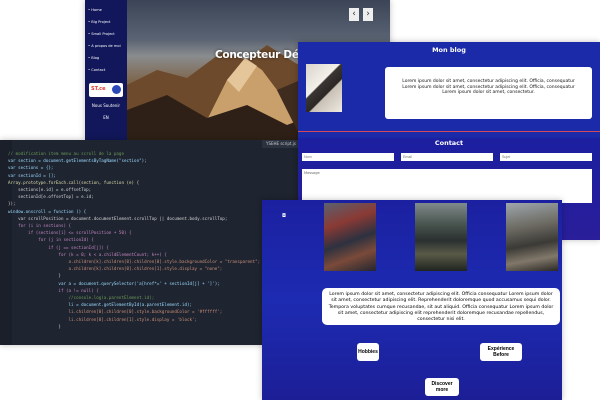 Image resolution: width=600 pixels, height=400 pixels. I want to click on small-square-icon: ◘, so click(284, 216).